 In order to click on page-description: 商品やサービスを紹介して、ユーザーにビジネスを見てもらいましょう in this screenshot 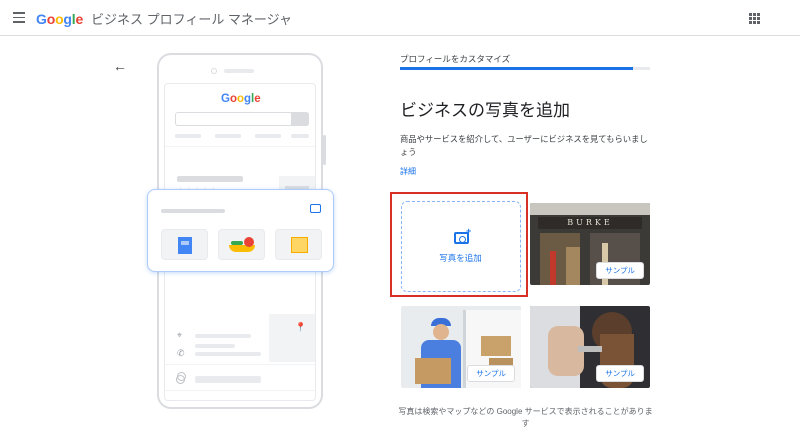, I will do `click(524, 145)`.